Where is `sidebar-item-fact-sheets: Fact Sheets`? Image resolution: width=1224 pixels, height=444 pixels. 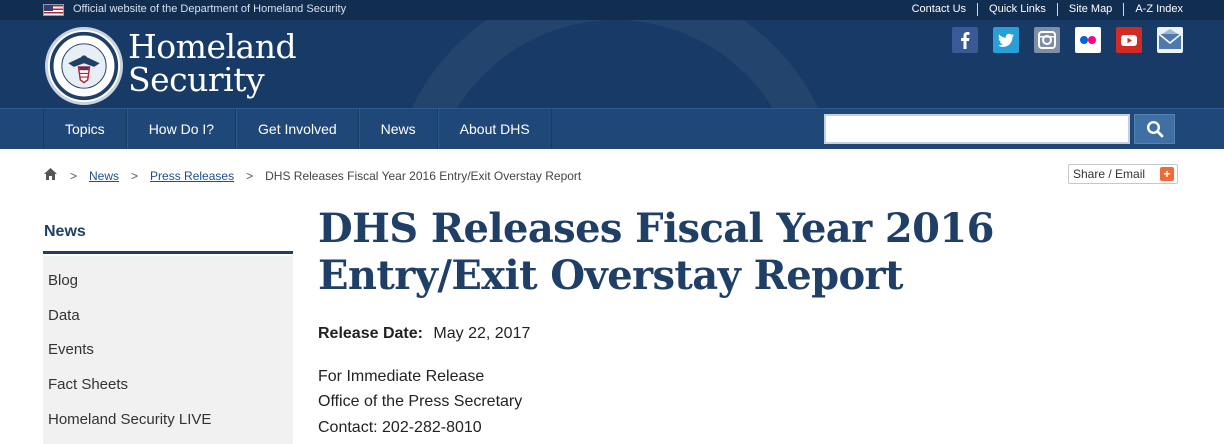 sidebar-item-fact-sheets: Fact Sheets is located at coordinates (88, 384).